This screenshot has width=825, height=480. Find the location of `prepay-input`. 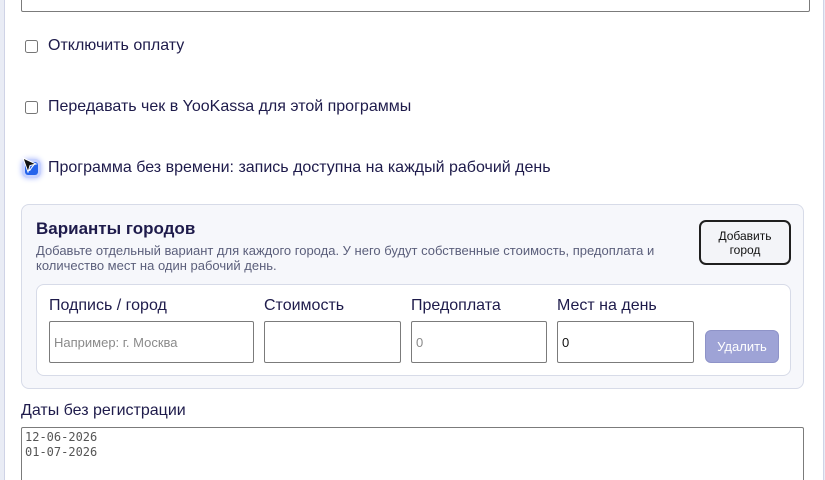

prepay-input is located at coordinates (479, 342).